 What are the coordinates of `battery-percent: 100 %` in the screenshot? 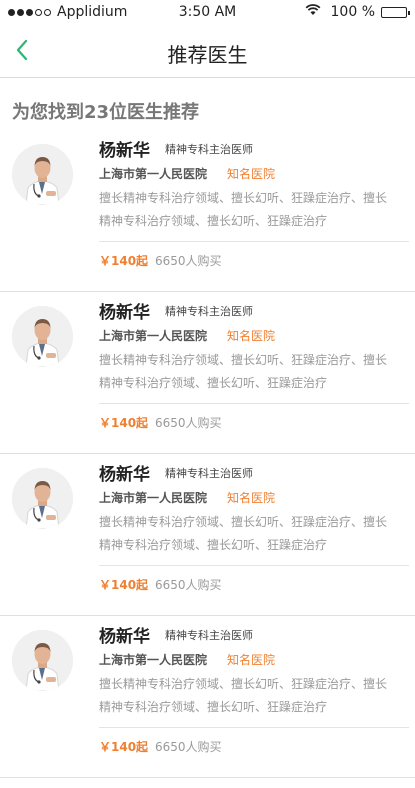 It's located at (352, 12).